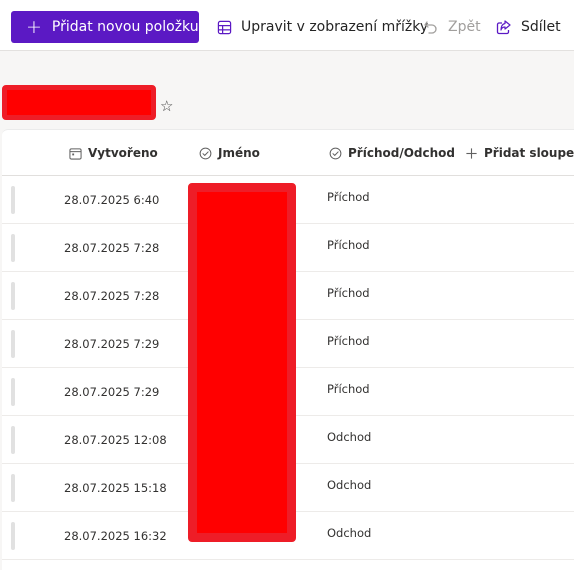 Image resolution: width=574 pixels, height=570 pixels. I want to click on plus-icon: +, so click(34, 26).